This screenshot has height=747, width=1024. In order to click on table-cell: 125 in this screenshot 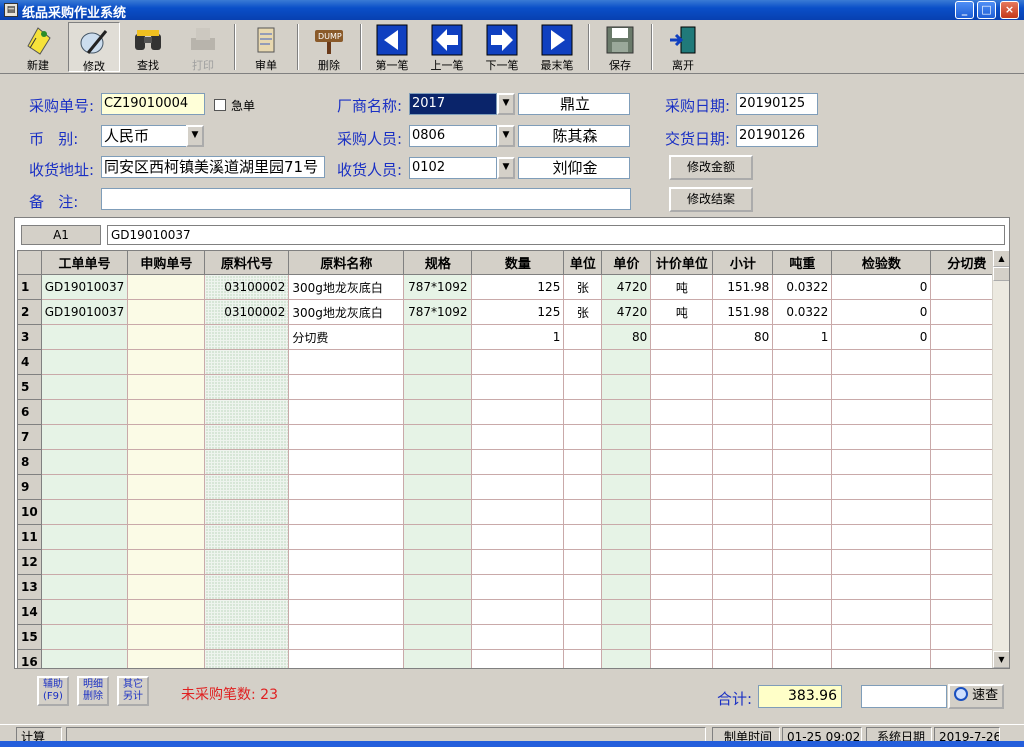, I will do `click(518, 312)`.